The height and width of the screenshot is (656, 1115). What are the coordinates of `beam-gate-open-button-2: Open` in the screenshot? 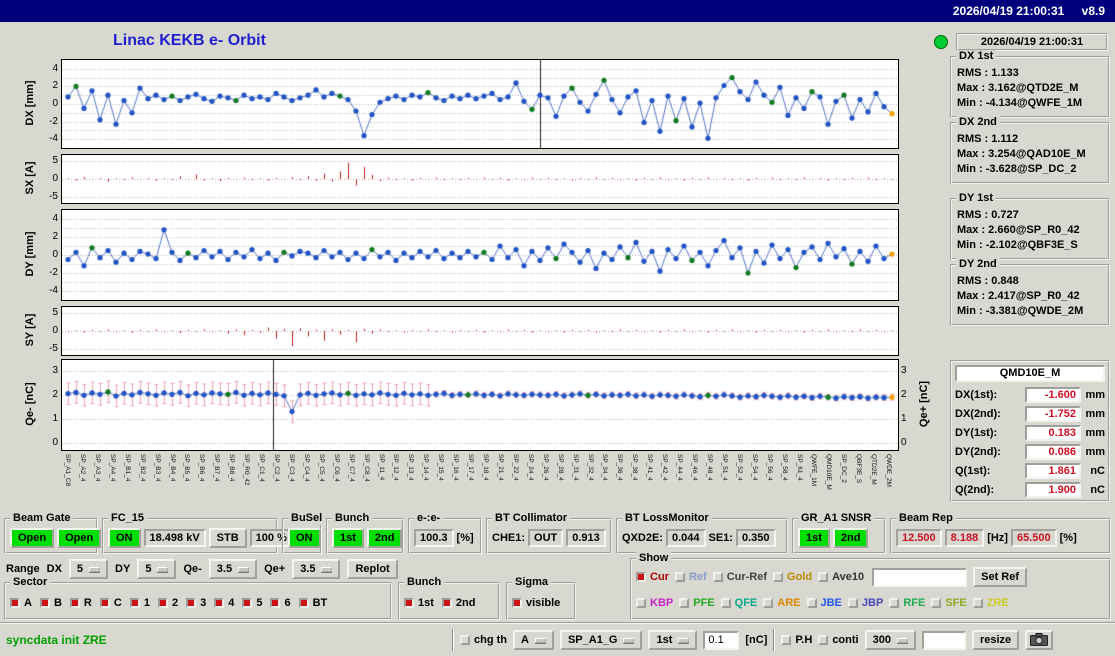 It's located at (79, 538).